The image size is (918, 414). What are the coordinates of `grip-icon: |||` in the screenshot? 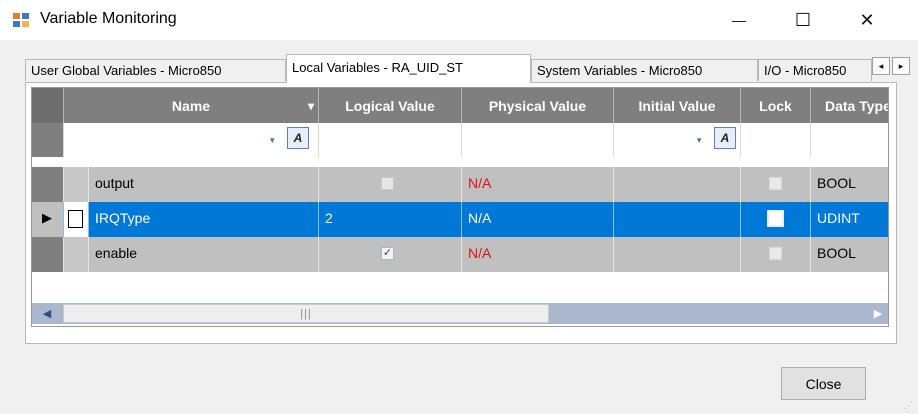 It's located at (306, 313).